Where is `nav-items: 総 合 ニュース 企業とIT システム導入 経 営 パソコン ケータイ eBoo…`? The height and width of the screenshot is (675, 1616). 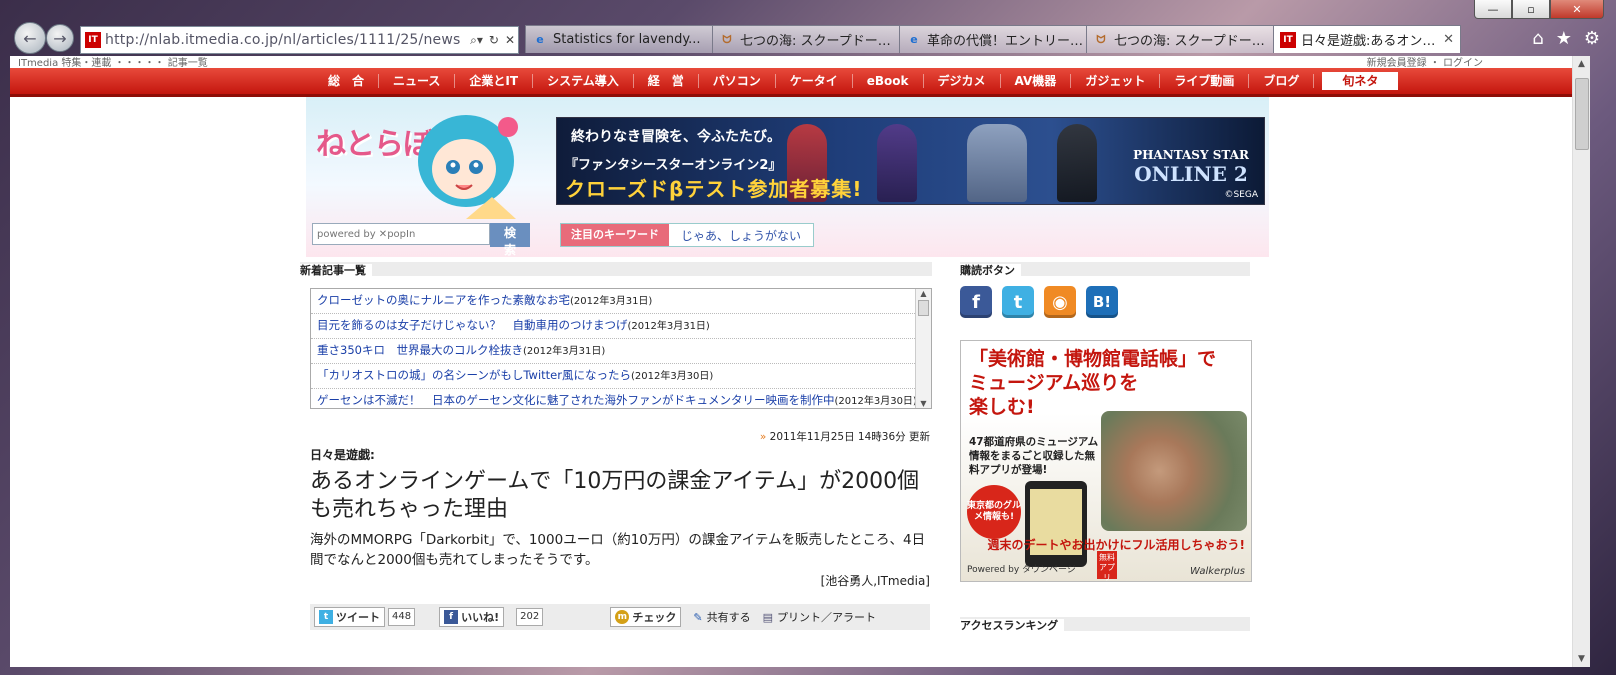
nav-items: 総 合 ニュース 企業とIT システム導入 経 営 パソコン ケータイ eBoo… is located at coordinates (856, 81).